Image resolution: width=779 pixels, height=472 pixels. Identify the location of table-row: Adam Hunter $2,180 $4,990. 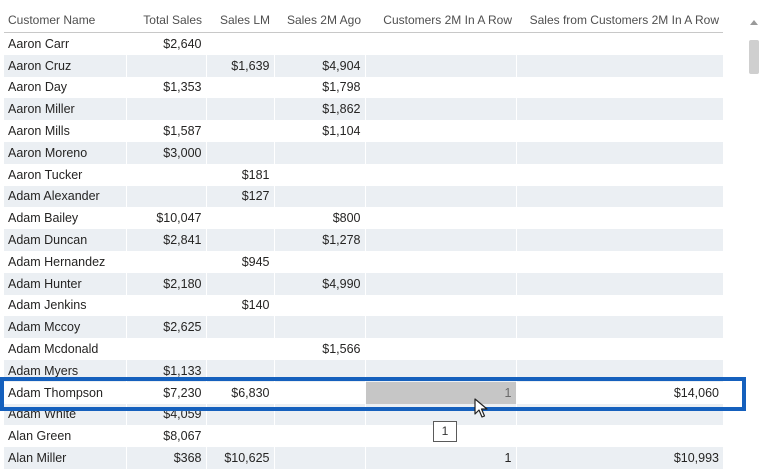
(363, 283).